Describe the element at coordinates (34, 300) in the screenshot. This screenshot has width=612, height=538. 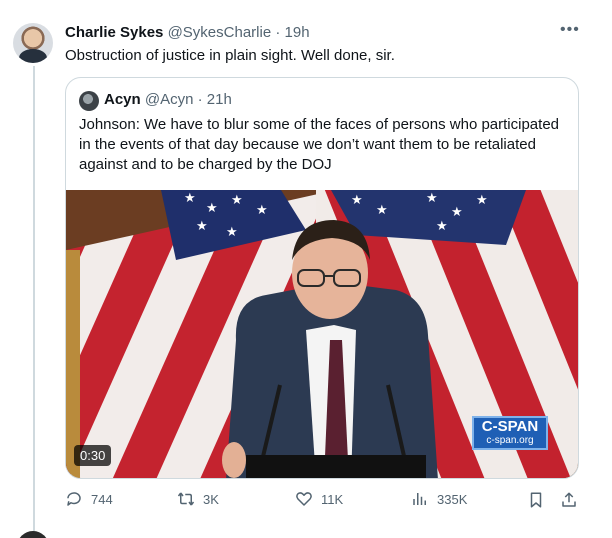
I see `thread-line` at that location.